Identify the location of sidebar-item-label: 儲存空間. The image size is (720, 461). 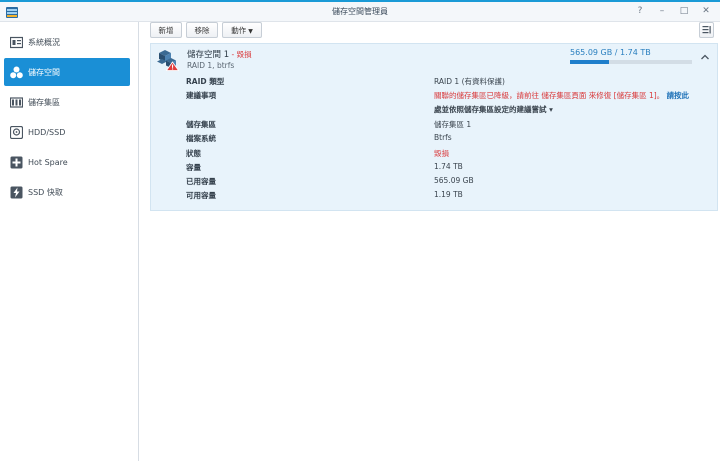
(44, 72).